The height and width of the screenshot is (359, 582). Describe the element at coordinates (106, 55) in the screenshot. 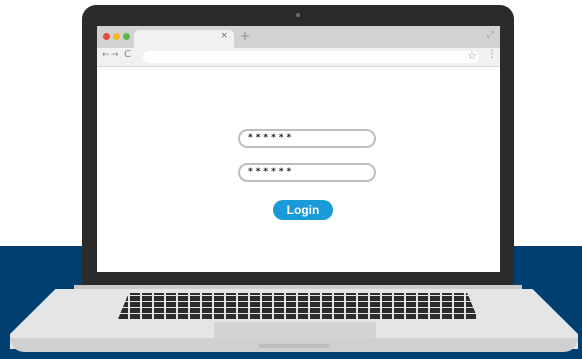

I see `back-icon: ←` at that location.